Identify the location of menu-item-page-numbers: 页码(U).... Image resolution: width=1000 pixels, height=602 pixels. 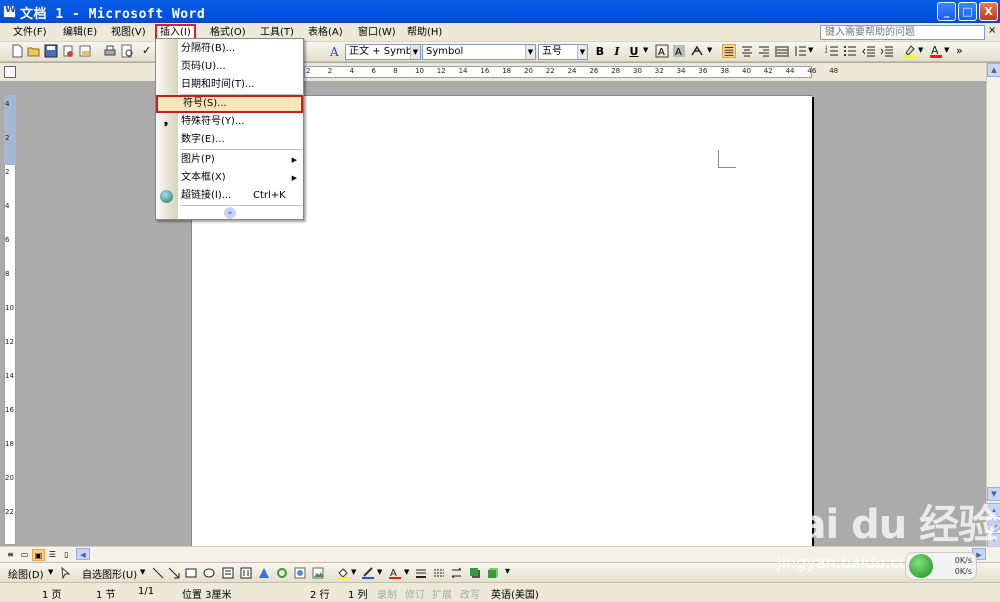
(229, 67).